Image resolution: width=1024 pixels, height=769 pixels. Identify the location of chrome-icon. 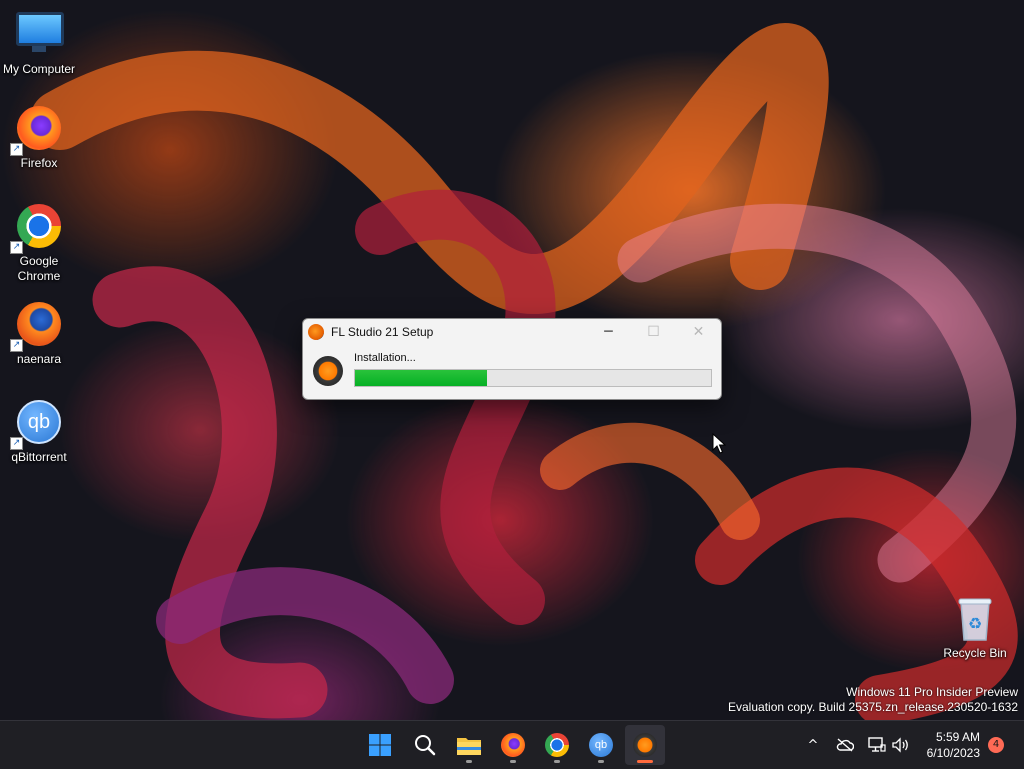
(557, 745).